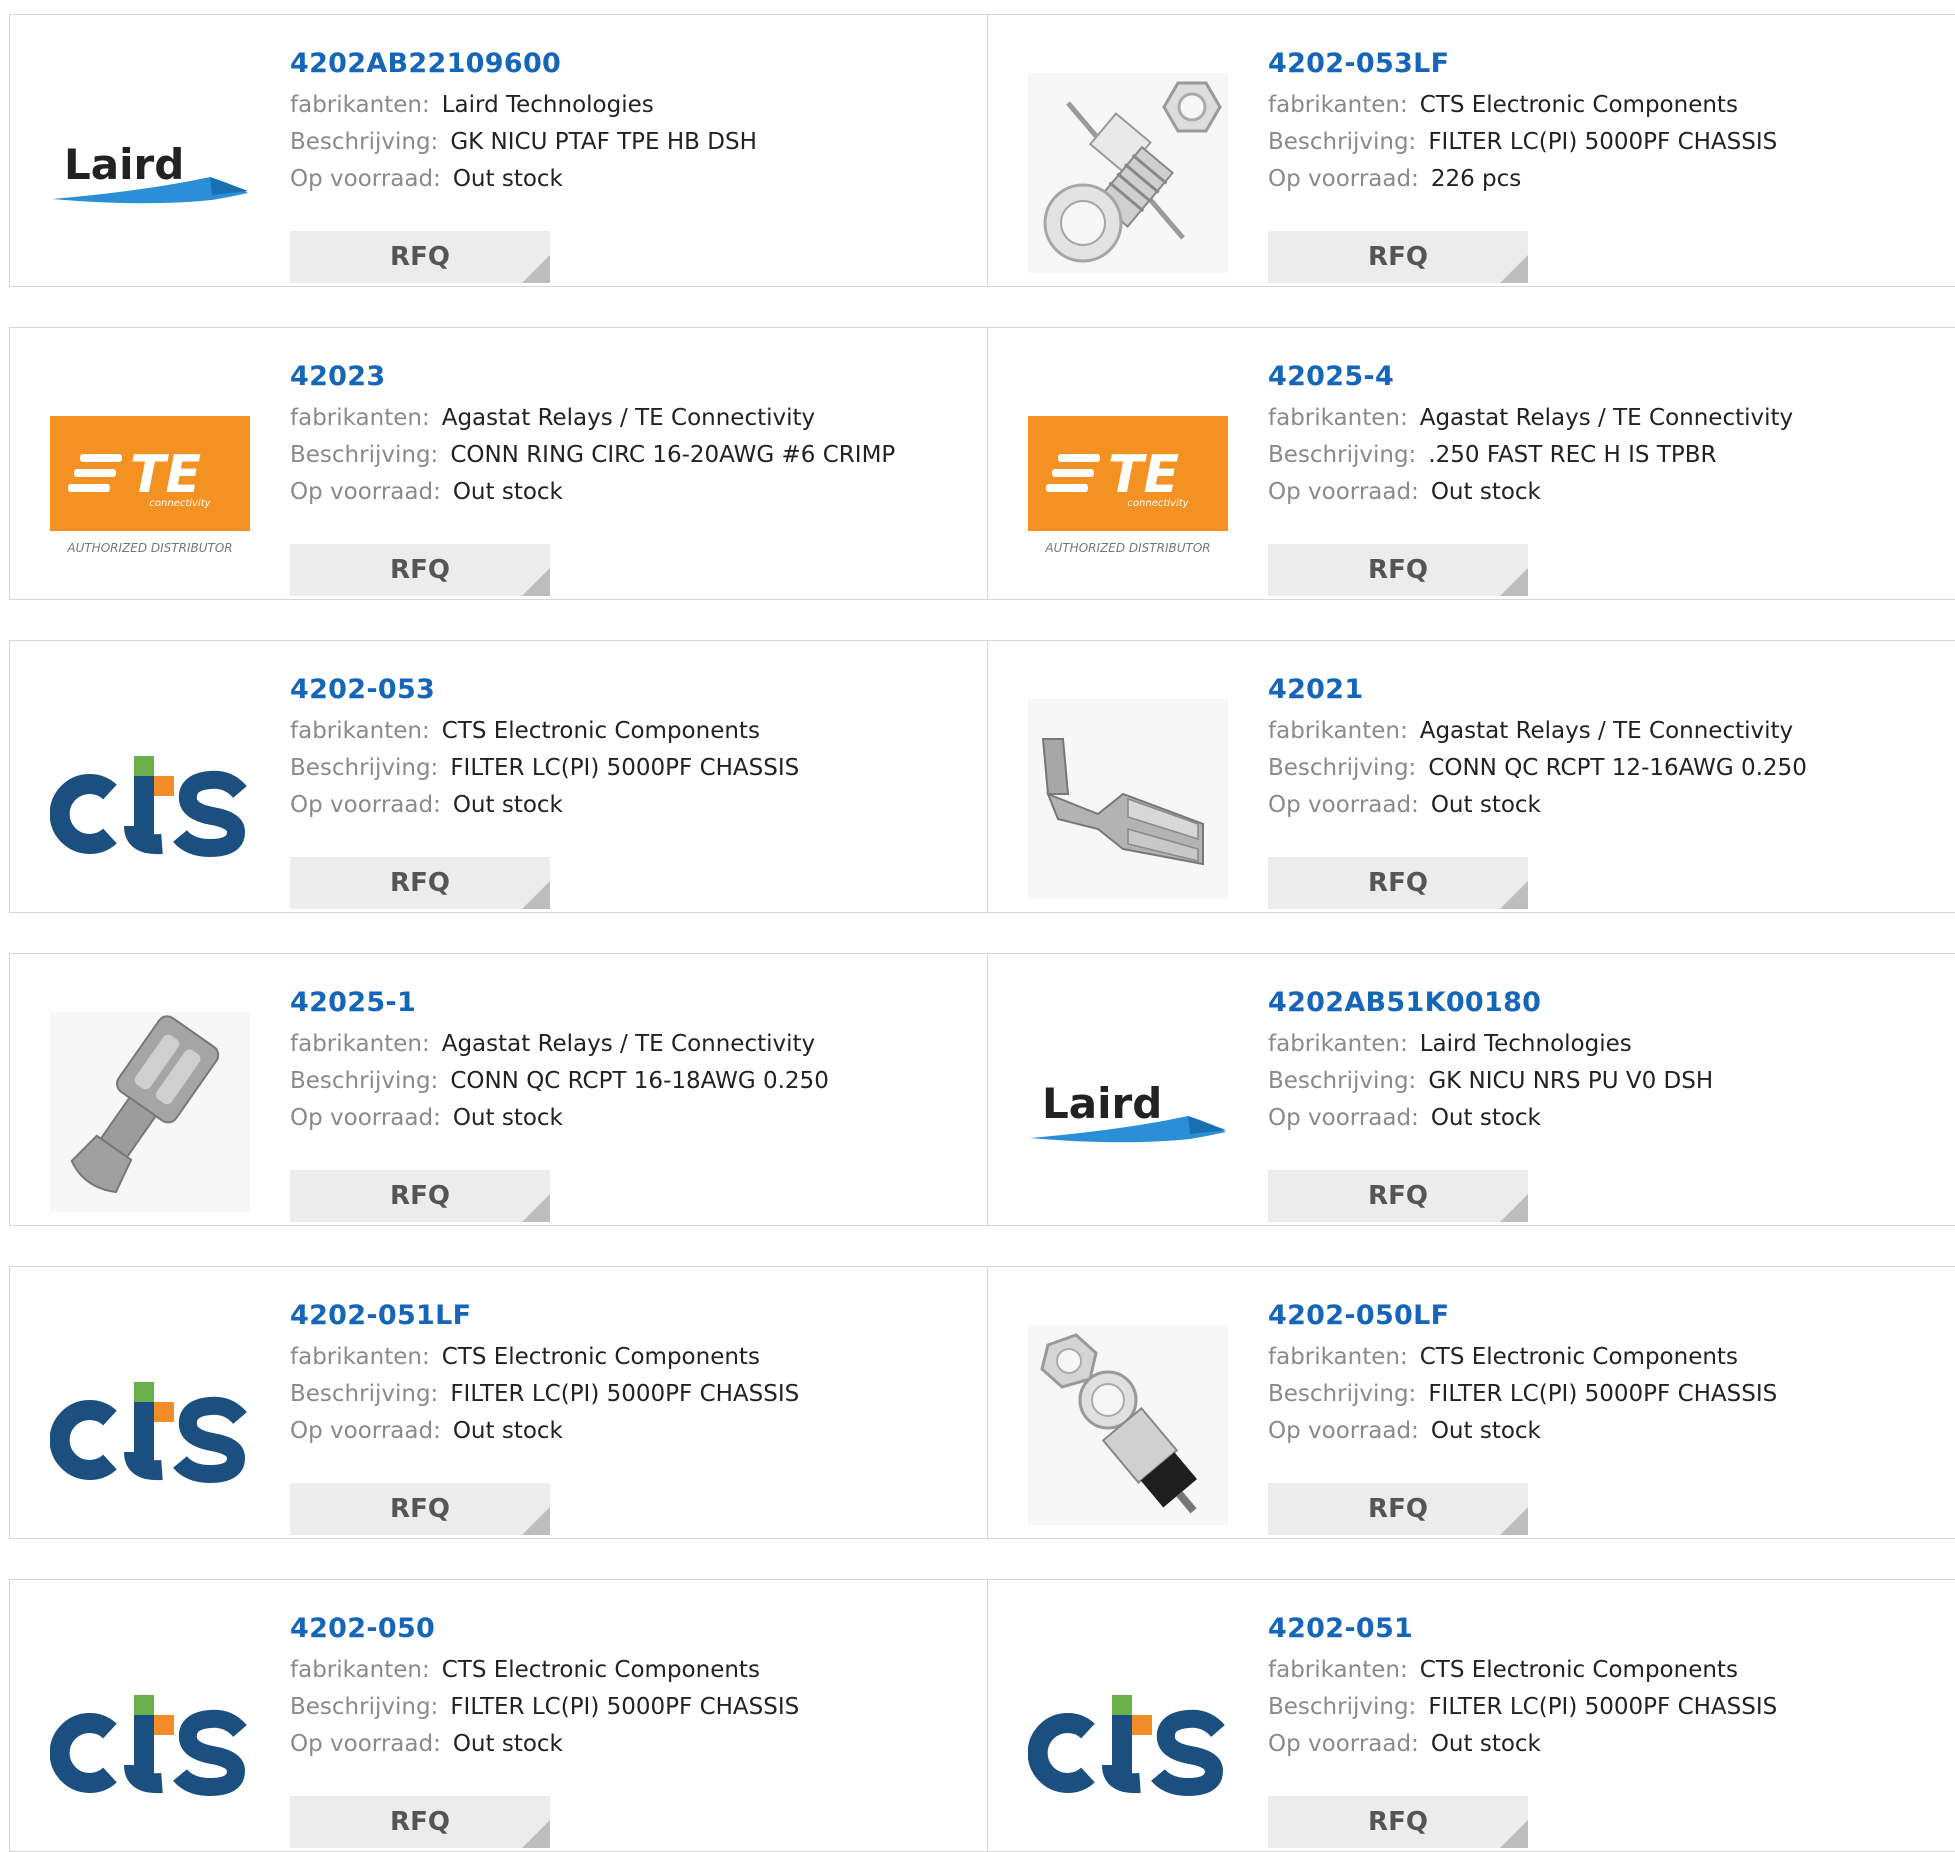  I want to click on description-value: GK NICU NRS PU V0 DSH, so click(1571, 1081).